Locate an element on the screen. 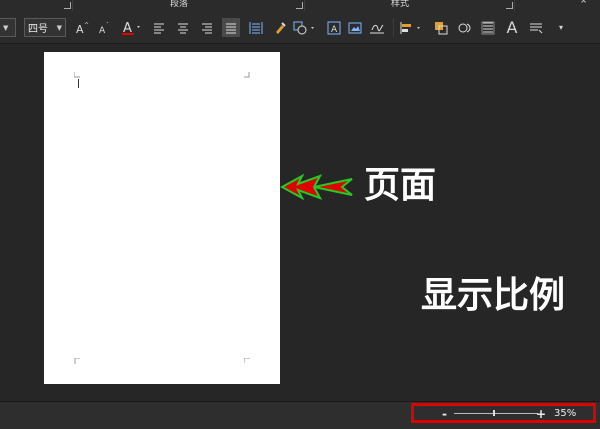 The image size is (600, 429). font-size-value: 四号 is located at coordinates (38, 29).